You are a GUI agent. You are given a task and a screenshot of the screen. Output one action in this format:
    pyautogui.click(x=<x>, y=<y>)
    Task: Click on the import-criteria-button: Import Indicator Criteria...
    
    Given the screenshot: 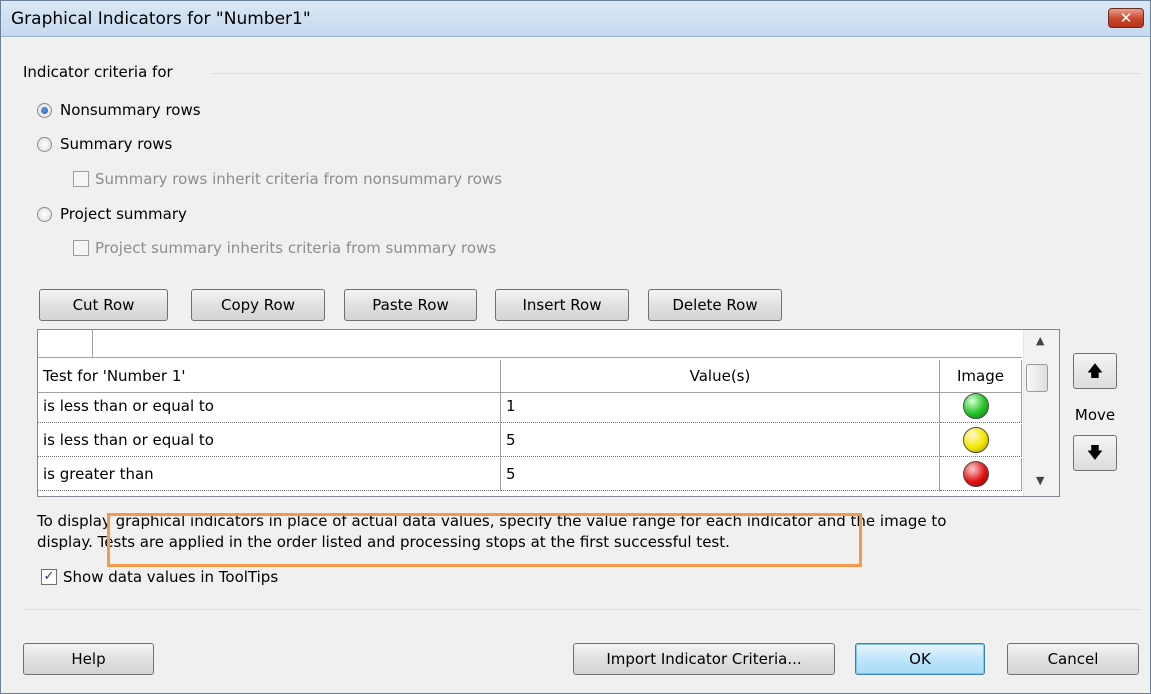 What is the action you would take?
    pyautogui.click(x=704, y=659)
    